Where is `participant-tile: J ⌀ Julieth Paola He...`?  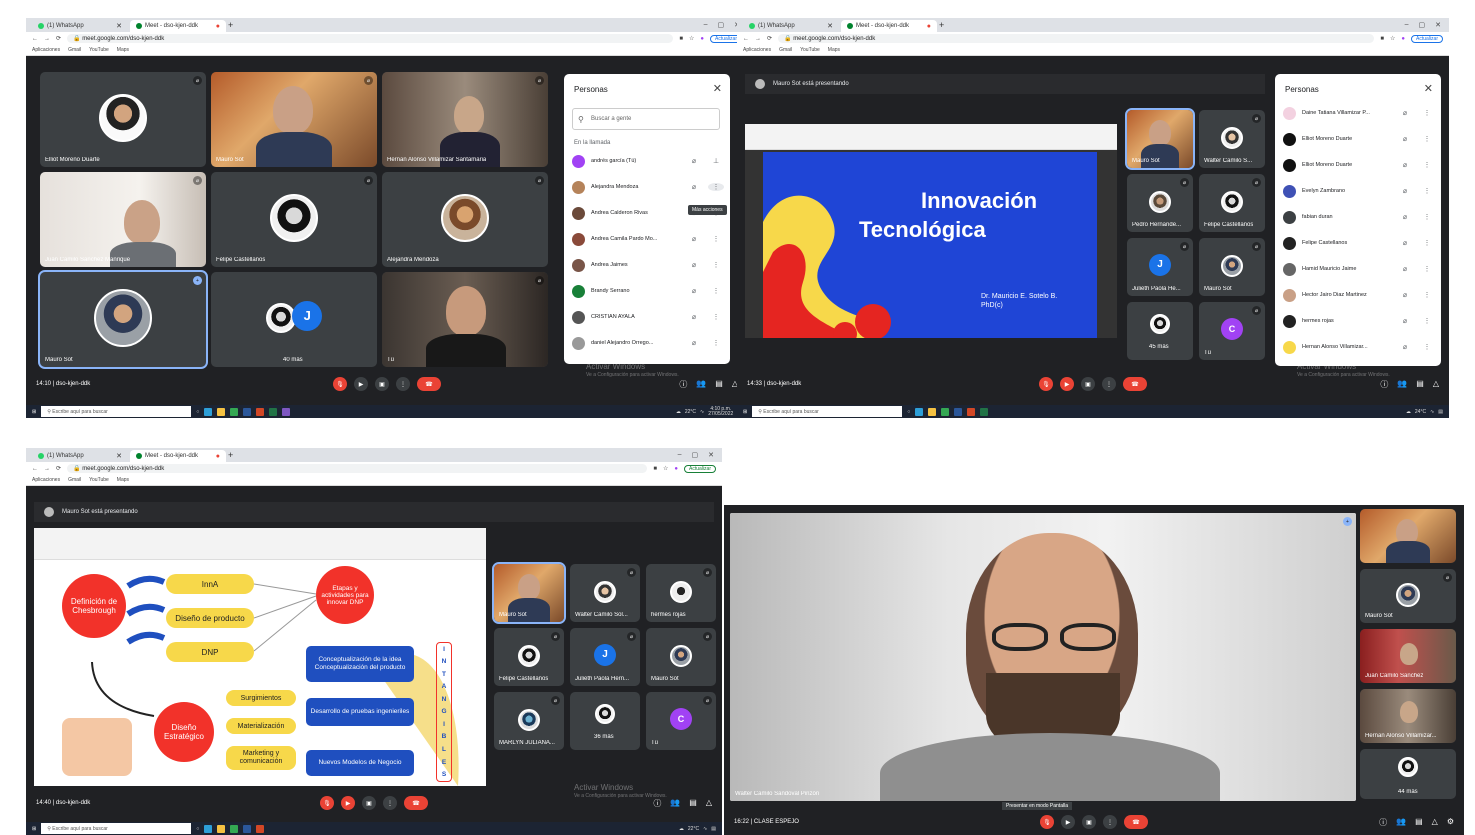
participant-tile: J ⌀ Julieth Paola He... is located at coordinates (1160, 267).